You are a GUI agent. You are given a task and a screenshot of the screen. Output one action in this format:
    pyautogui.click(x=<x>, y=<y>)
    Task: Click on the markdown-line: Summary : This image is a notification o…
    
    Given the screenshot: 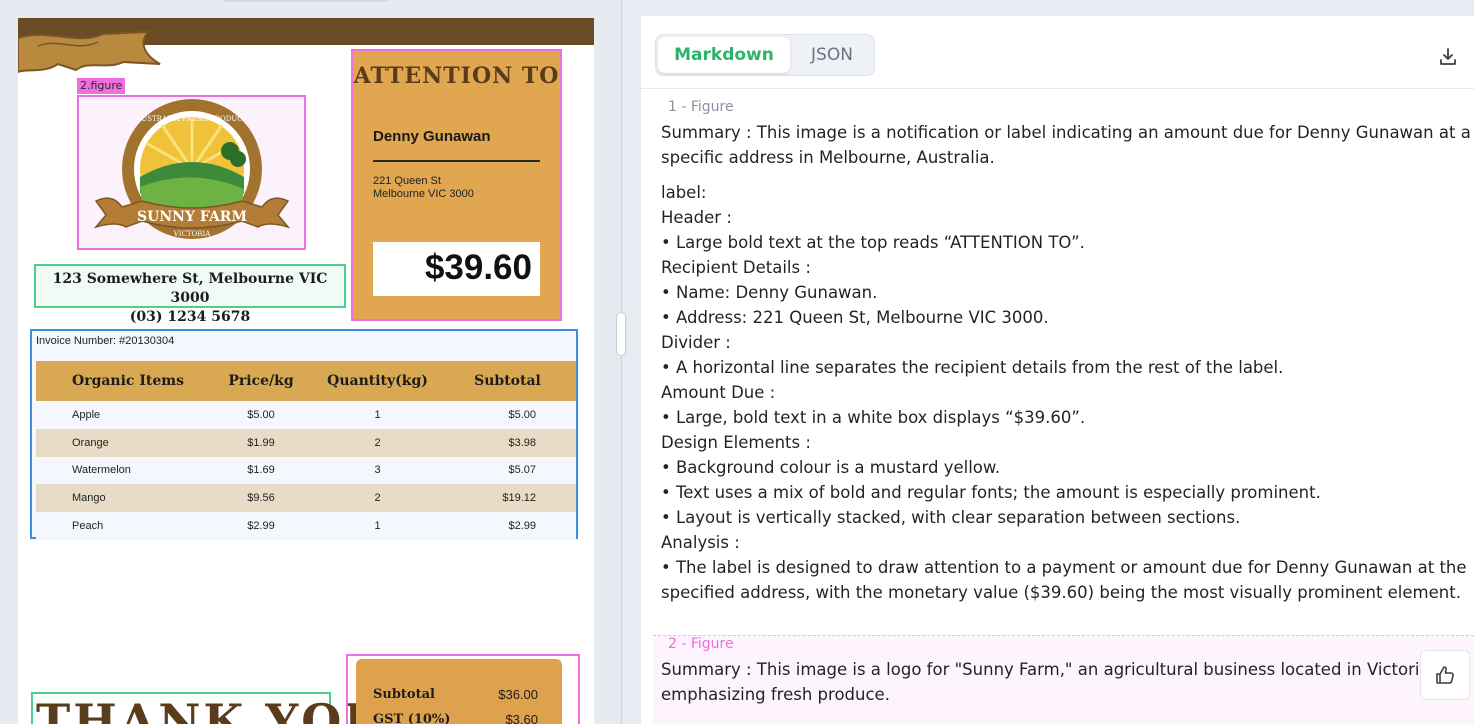 What is the action you would take?
    pyautogui.click(x=1066, y=132)
    